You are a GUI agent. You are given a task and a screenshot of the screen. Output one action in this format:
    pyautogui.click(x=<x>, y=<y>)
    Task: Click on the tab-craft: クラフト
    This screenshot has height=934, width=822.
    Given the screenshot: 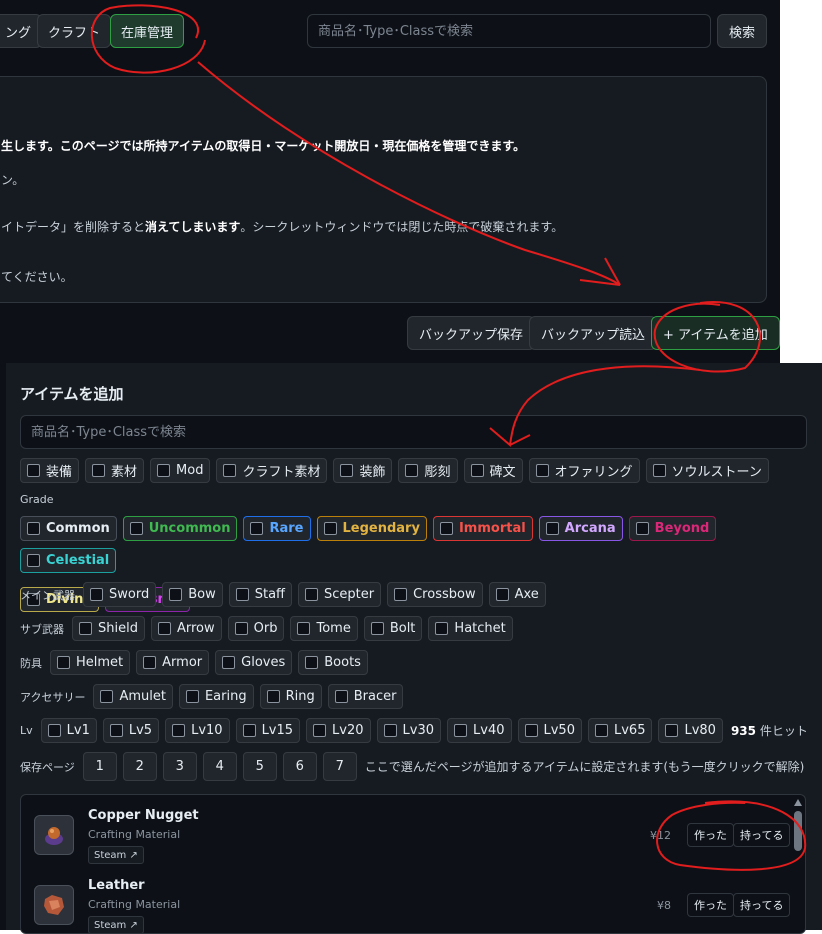 What is the action you would take?
    pyautogui.click(x=74, y=31)
    